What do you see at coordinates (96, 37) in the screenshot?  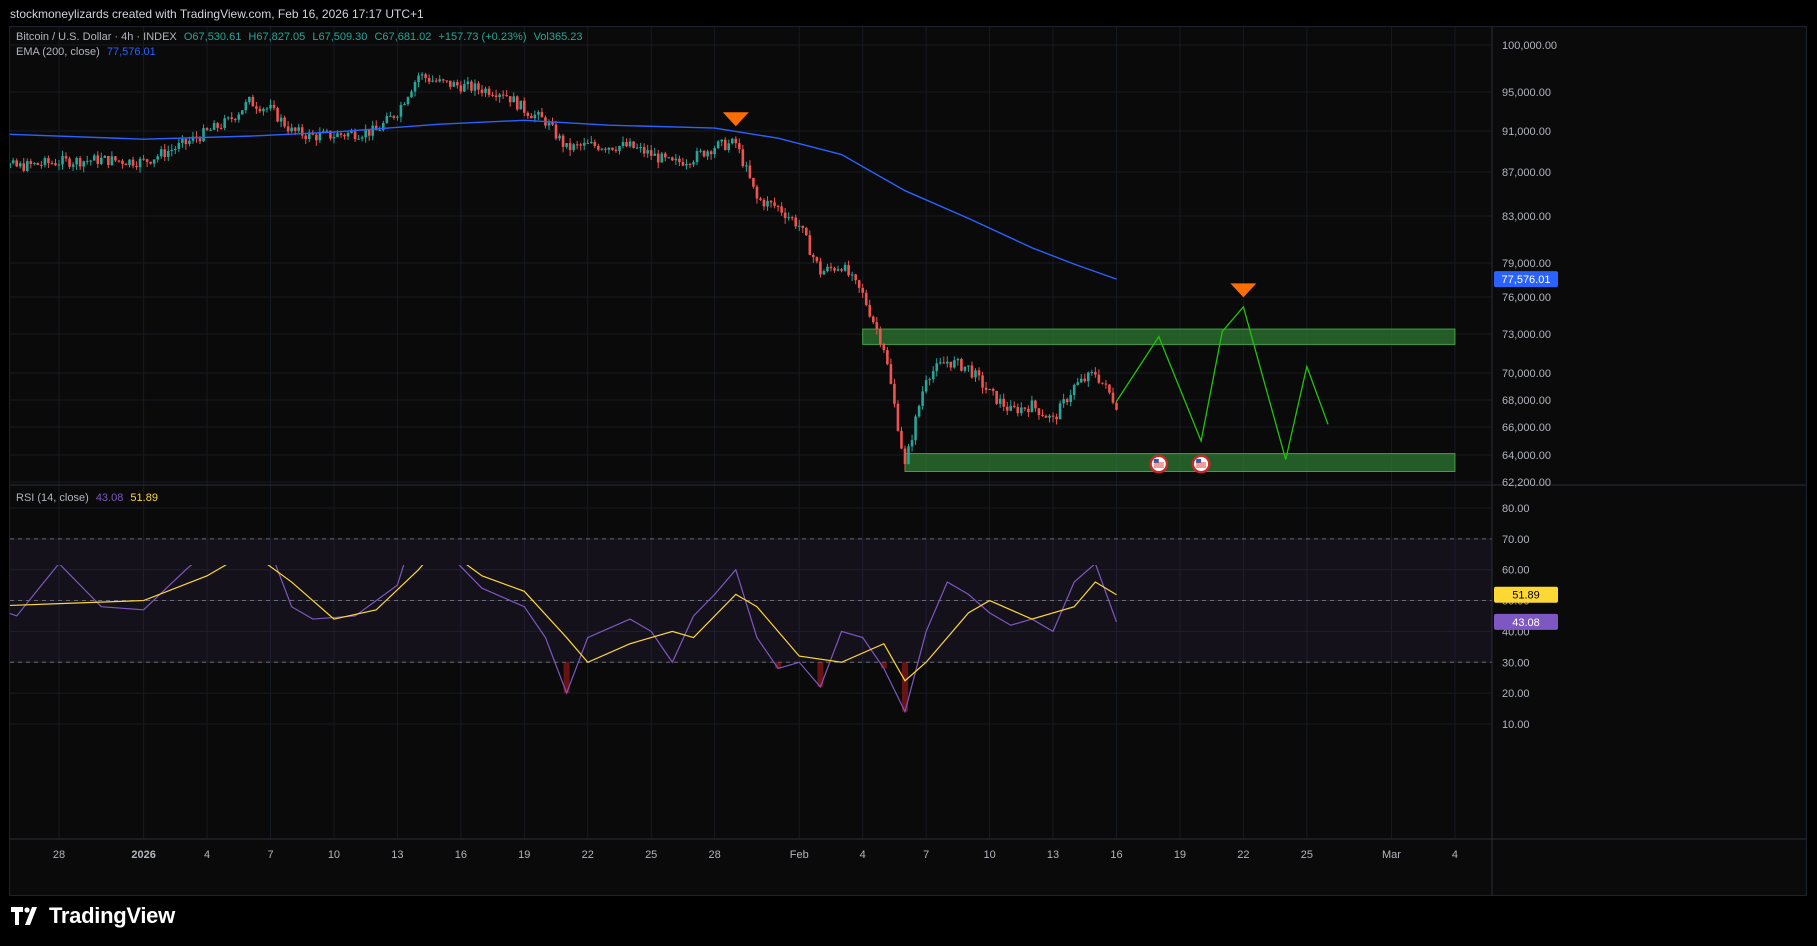 I see `symbol-label: Bitcoin / U.S. Dollar · 4h · INDEX` at bounding box center [96, 37].